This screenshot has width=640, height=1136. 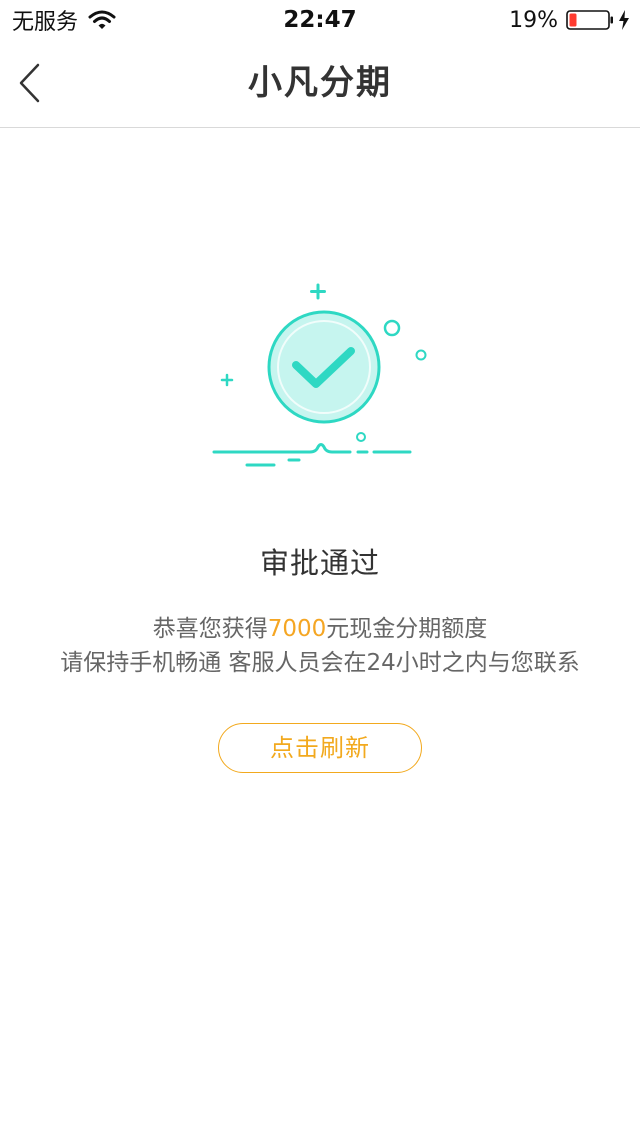 I want to click on back-button, so click(x=30, y=83).